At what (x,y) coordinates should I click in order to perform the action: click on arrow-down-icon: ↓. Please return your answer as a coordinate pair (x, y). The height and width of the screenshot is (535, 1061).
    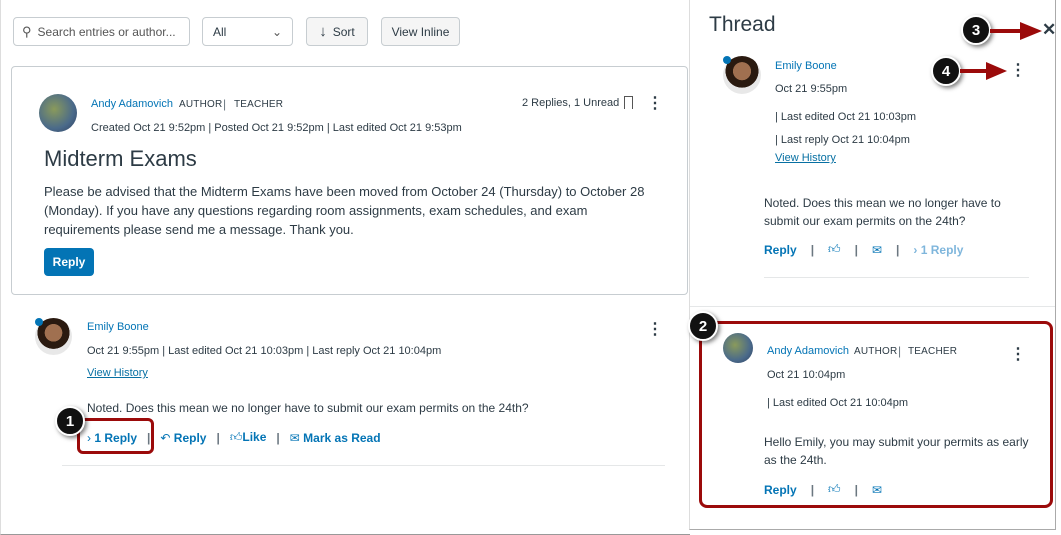
    Looking at the image, I should click on (323, 31).